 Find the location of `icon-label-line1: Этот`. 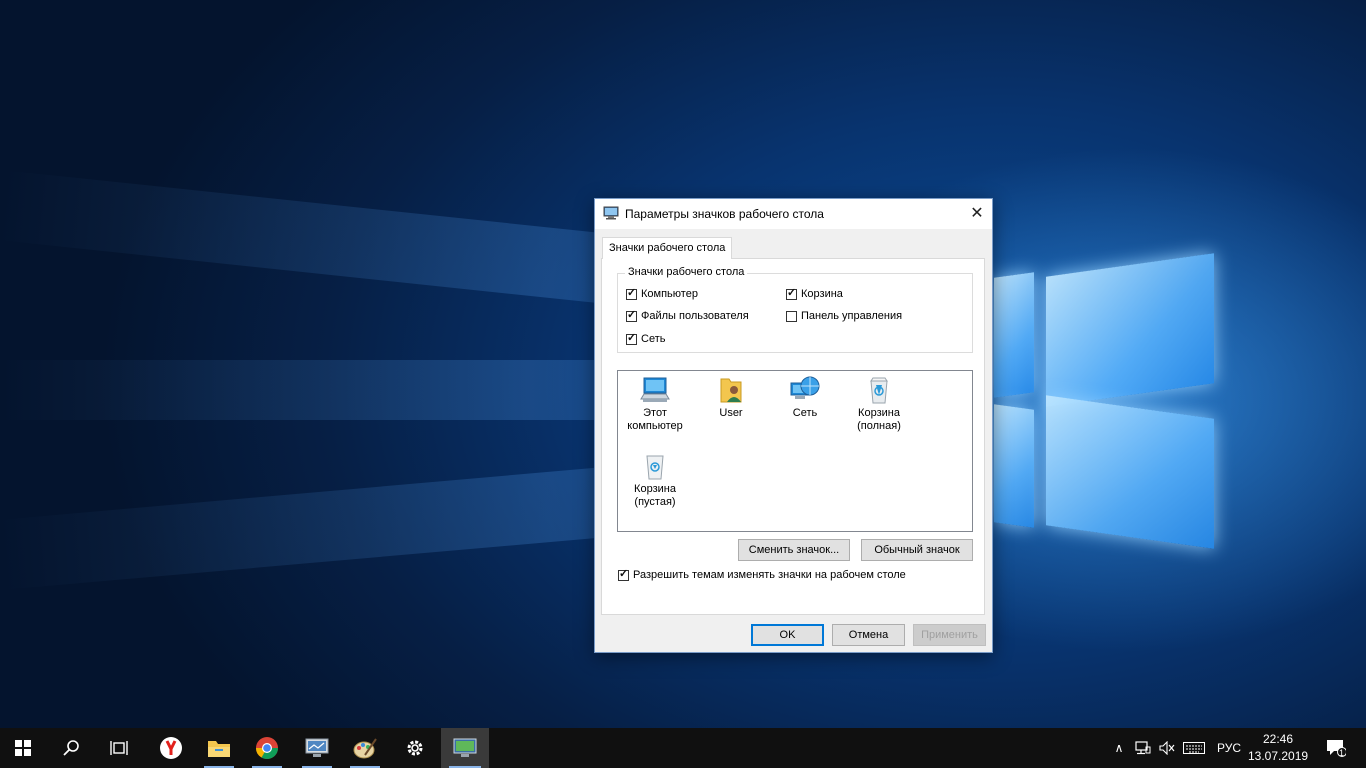

icon-label-line1: Этот is located at coordinates (655, 413).